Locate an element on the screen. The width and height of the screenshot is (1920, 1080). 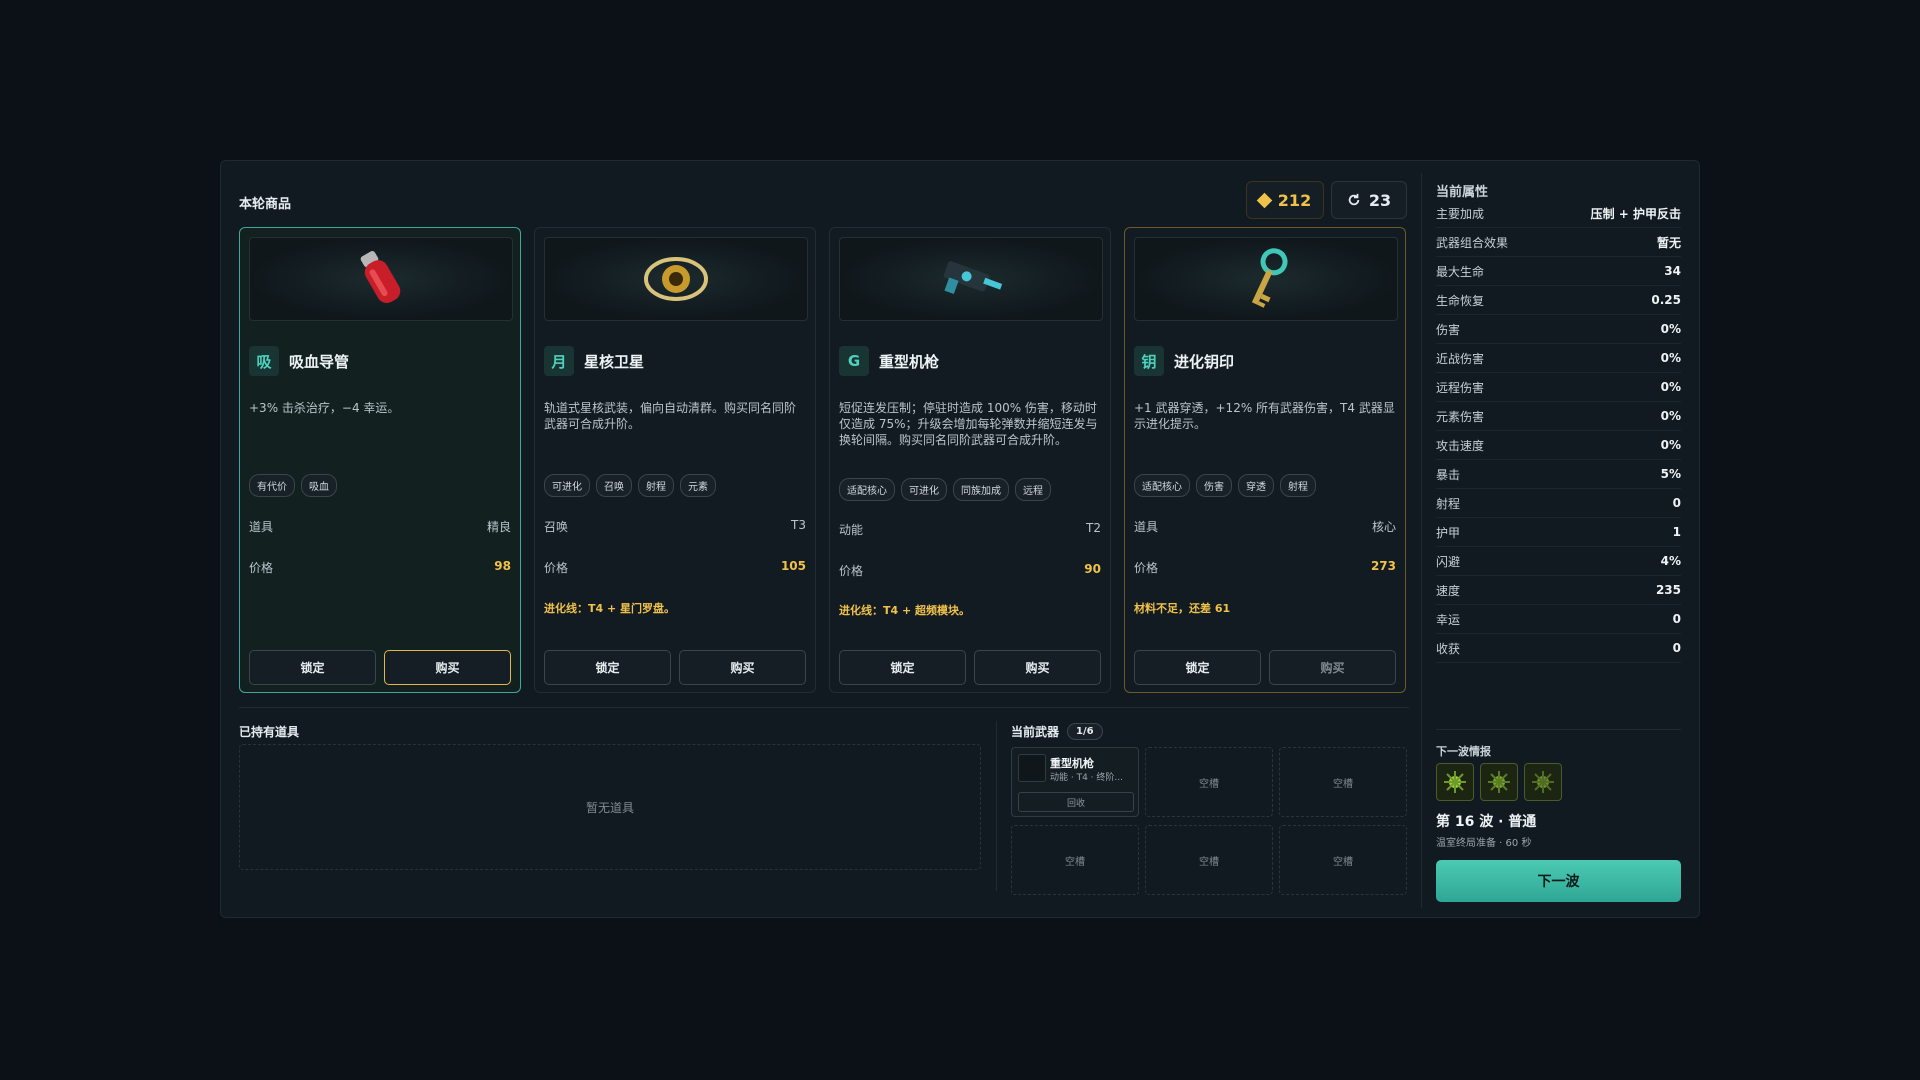
attribute-label: 元素伤害 is located at coordinates (1460, 416).